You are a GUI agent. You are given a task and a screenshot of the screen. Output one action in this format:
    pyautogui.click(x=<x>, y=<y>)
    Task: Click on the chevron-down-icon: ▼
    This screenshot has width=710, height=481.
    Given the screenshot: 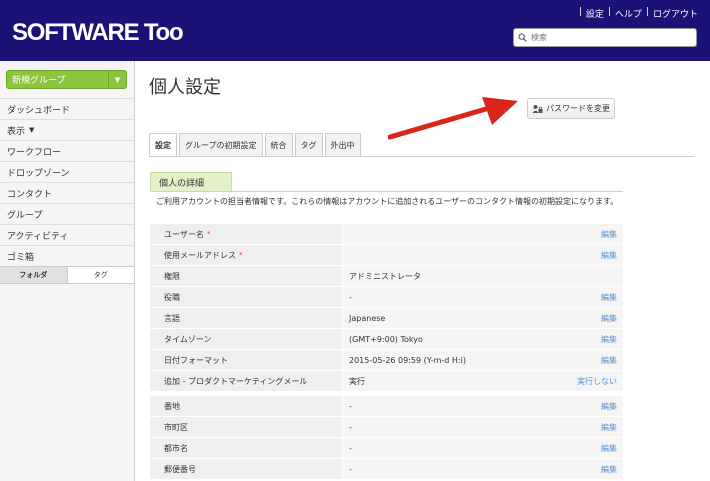 What is the action you would take?
    pyautogui.click(x=117, y=79)
    